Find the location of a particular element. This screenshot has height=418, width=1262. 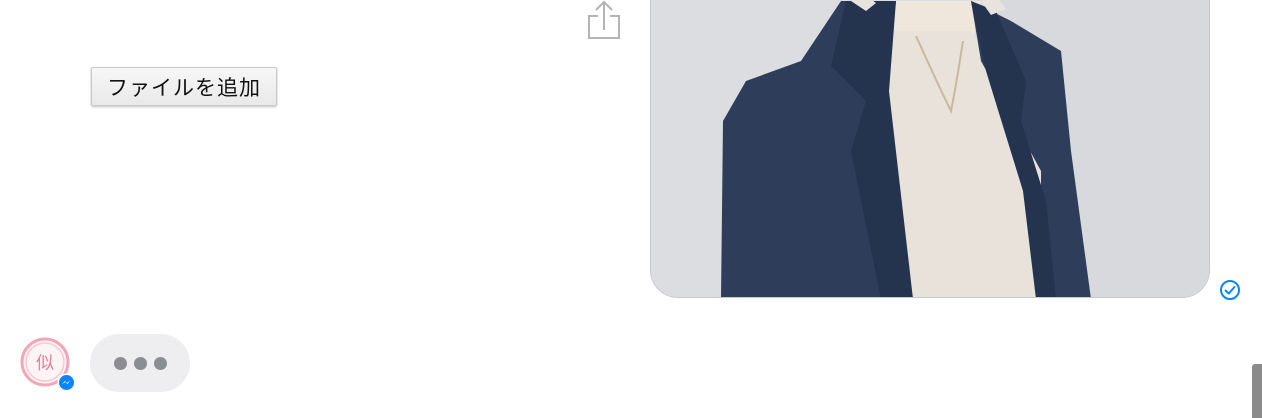

sender-avatar-group: 似 is located at coordinates (48, 364).